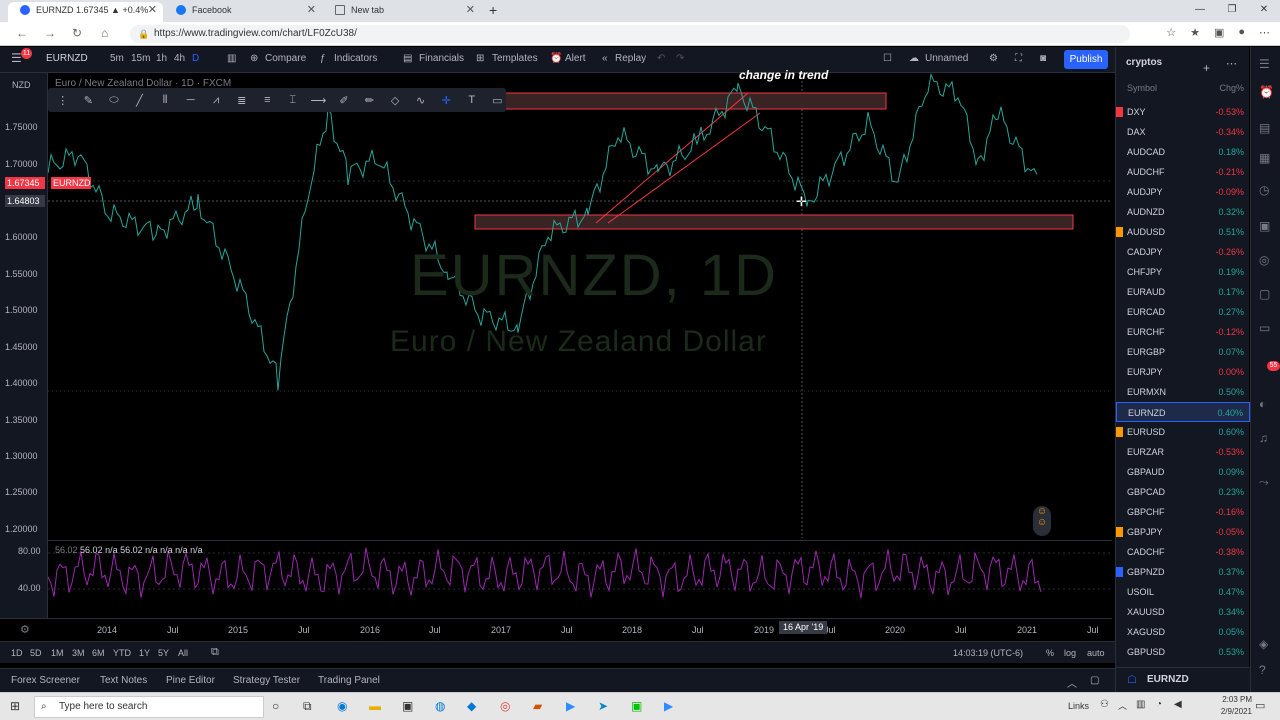  What do you see at coordinates (1183, 392) in the screenshot?
I see `watchlist-row: EURMXN 0.50%` at bounding box center [1183, 392].